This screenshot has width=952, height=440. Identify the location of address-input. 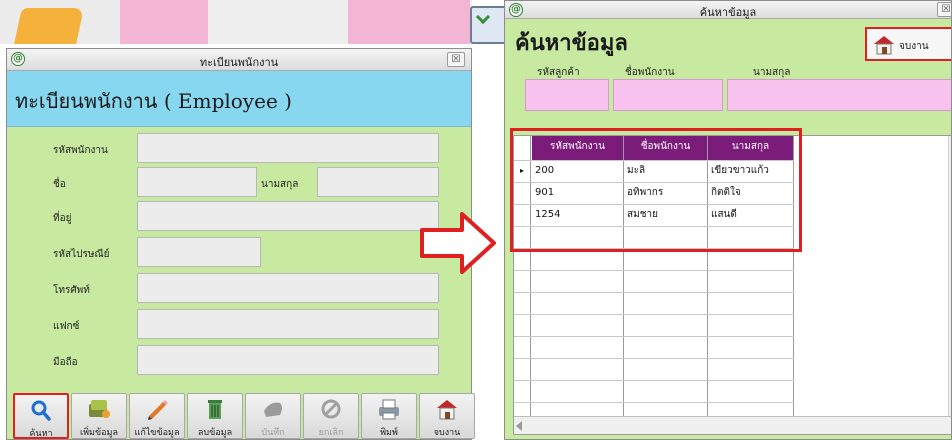
(288, 216).